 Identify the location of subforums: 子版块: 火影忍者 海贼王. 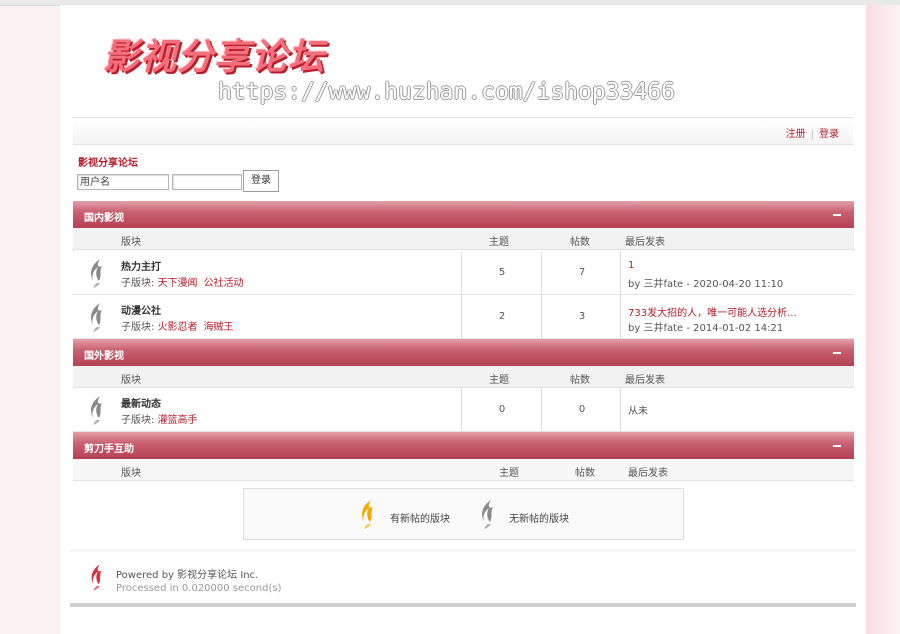
(180, 325).